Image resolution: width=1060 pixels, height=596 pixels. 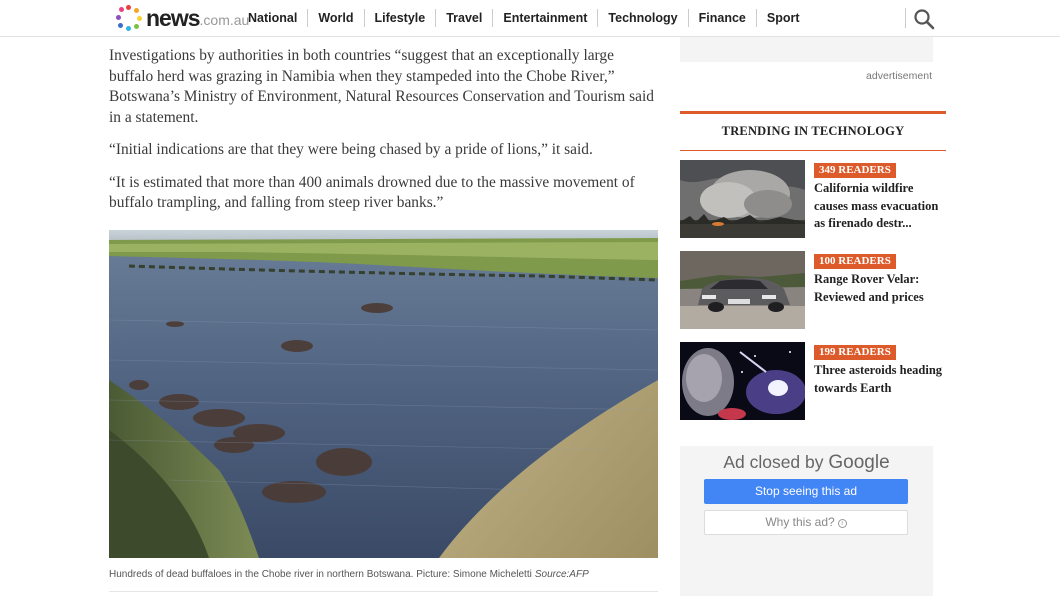 What do you see at coordinates (905, 18) in the screenshot?
I see `nav-divider` at bounding box center [905, 18].